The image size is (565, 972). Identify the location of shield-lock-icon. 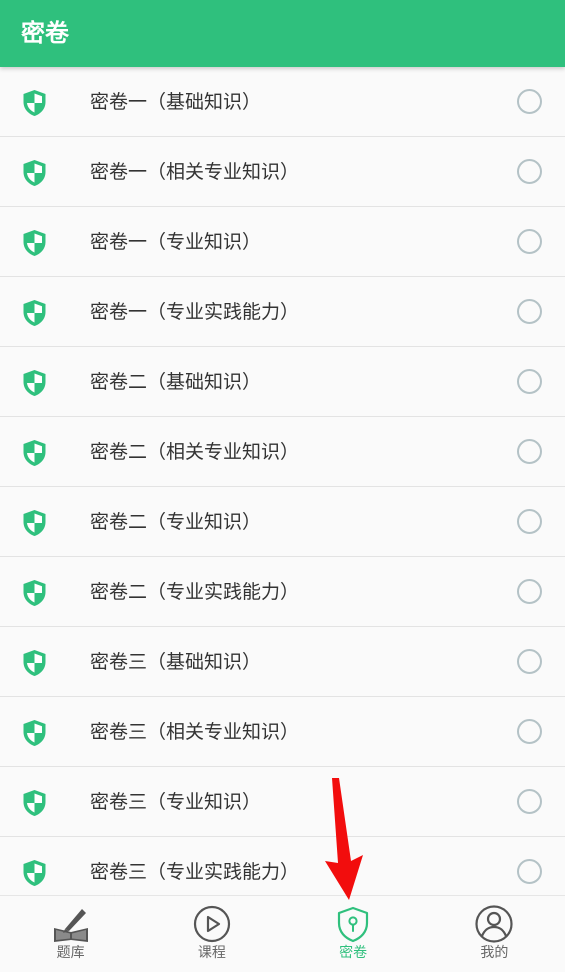
(353, 924).